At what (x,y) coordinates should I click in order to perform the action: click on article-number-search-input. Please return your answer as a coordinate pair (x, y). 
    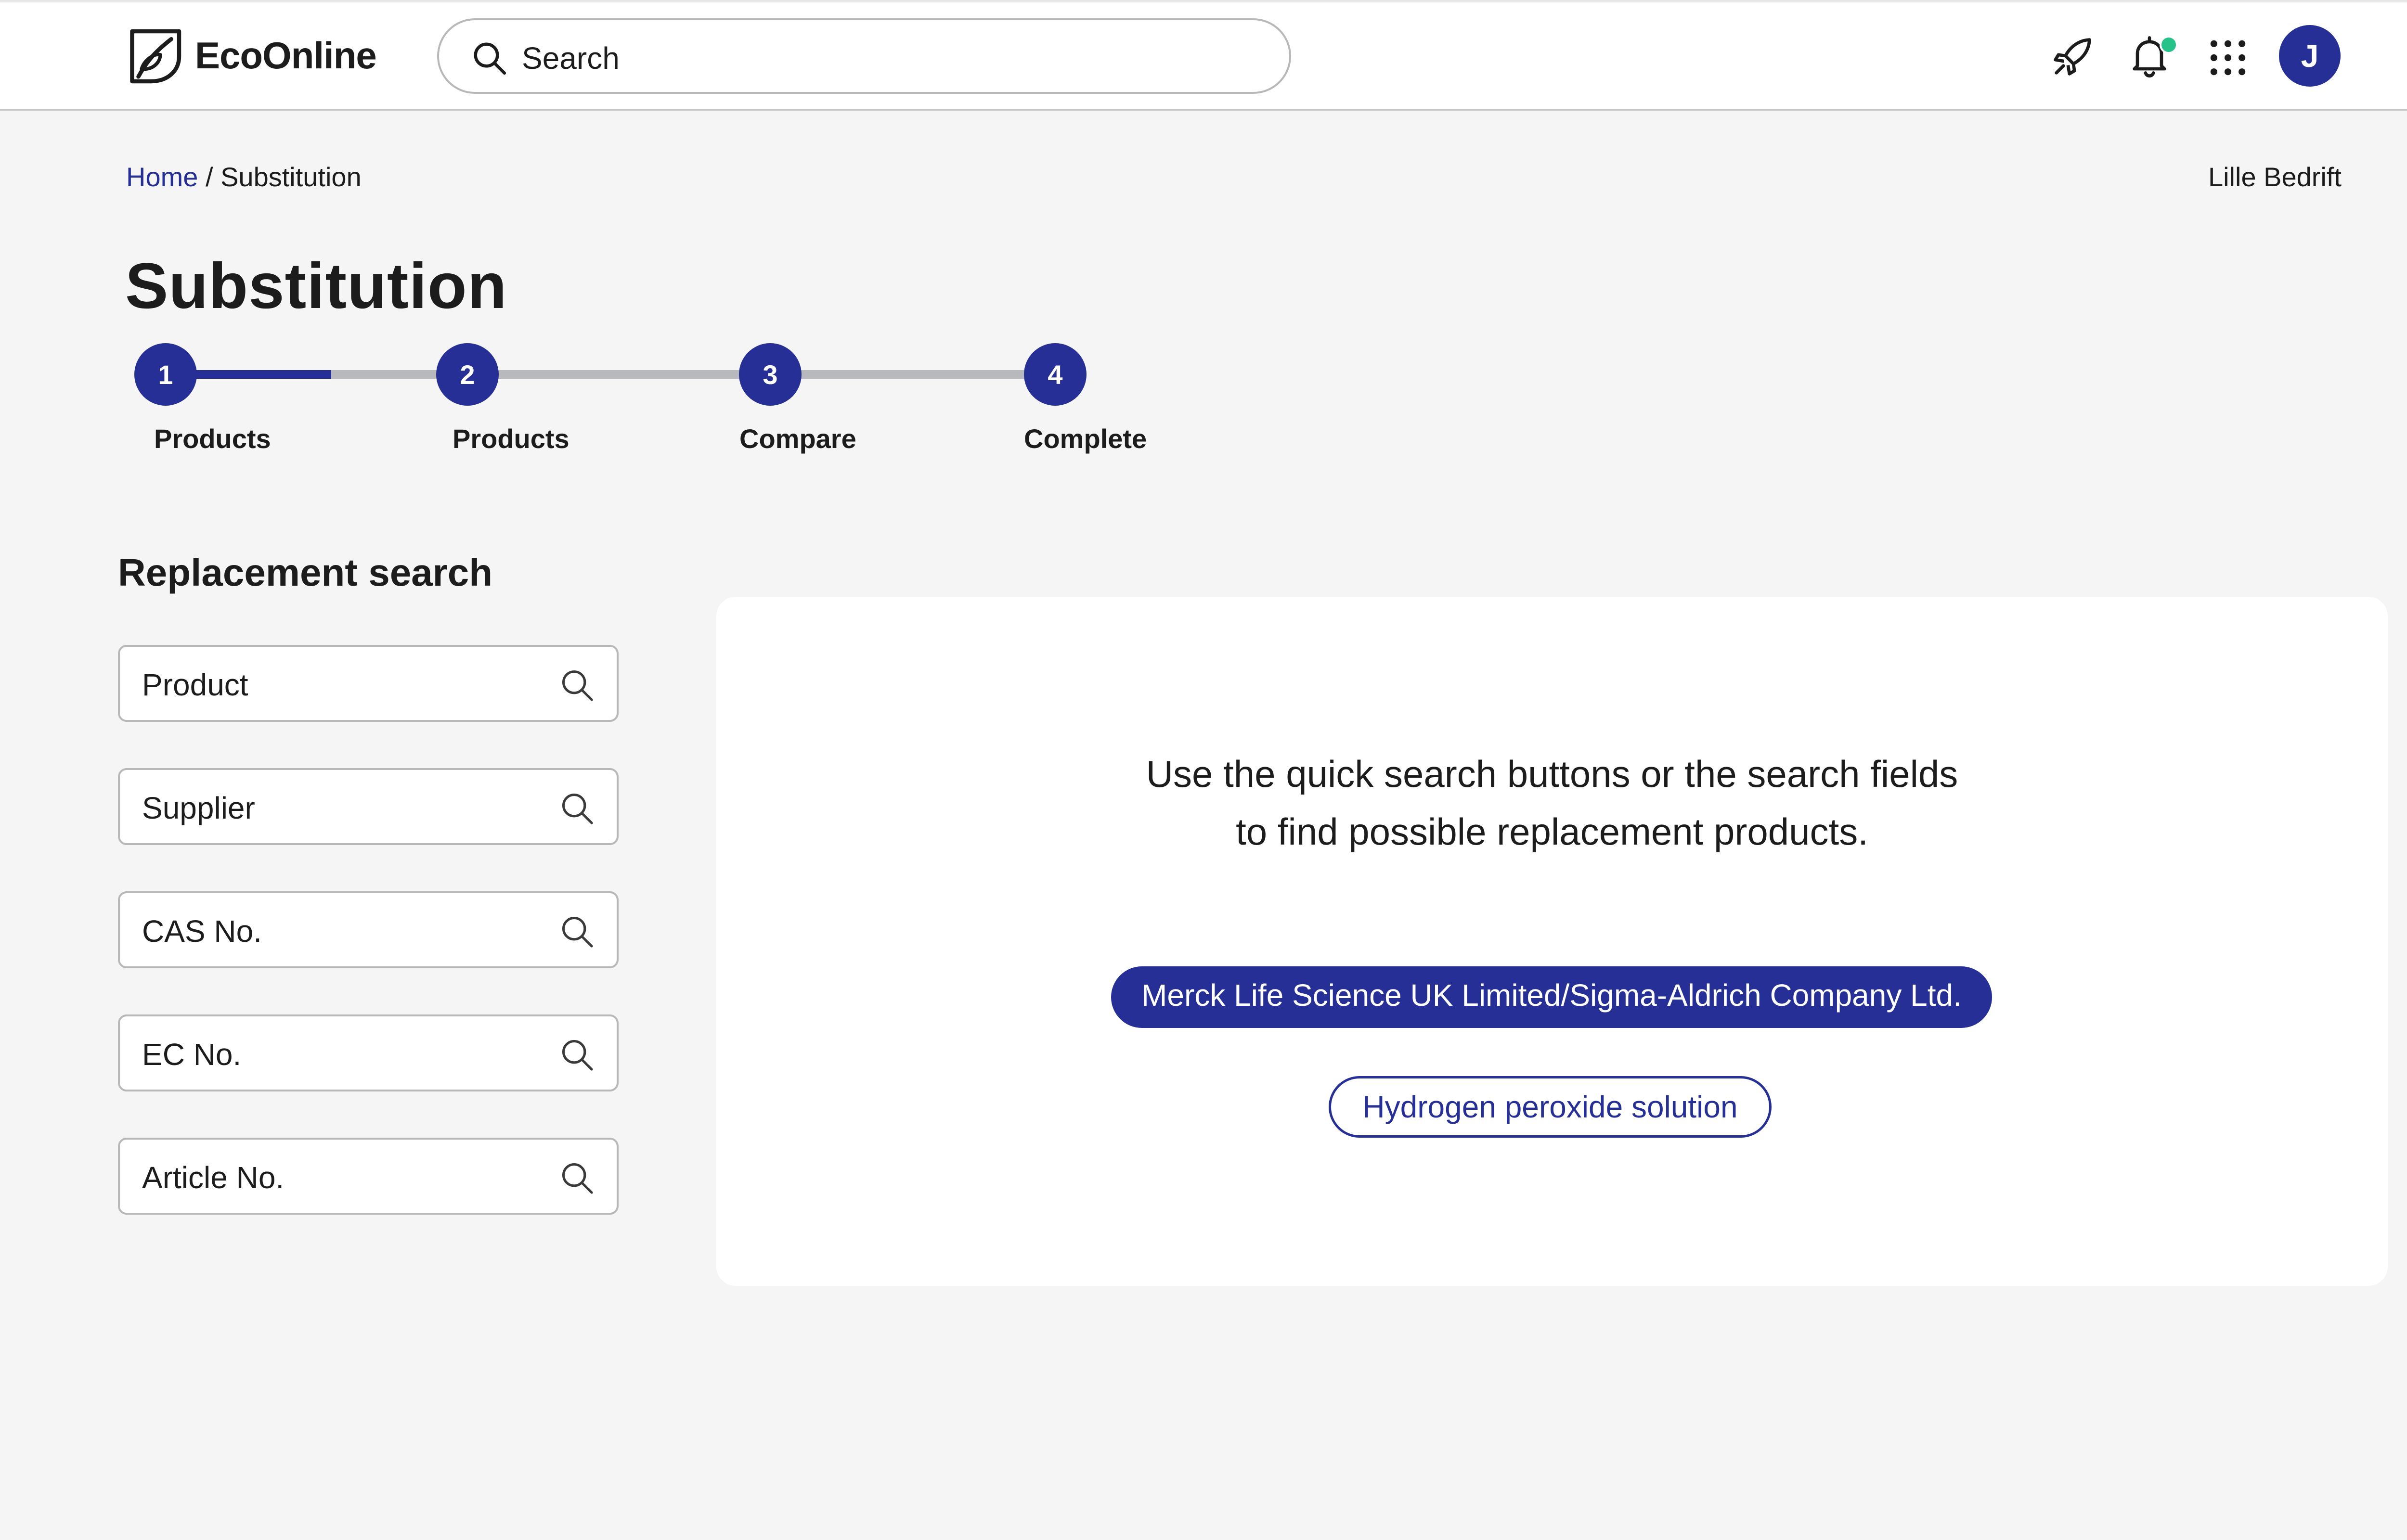
    Looking at the image, I should click on (346, 1177).